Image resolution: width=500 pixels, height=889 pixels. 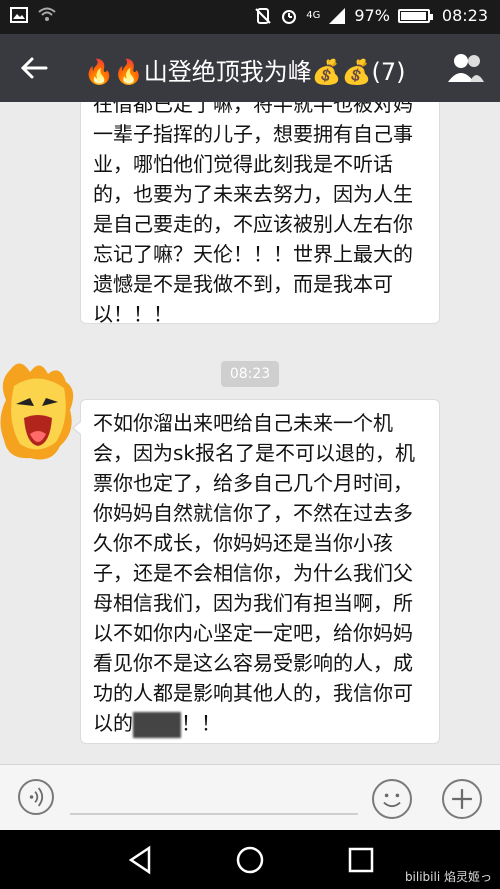 What do you see at coordinates (157, 724) in the screenshot?
I see `redacted-block` at bounding box center [157, 724].